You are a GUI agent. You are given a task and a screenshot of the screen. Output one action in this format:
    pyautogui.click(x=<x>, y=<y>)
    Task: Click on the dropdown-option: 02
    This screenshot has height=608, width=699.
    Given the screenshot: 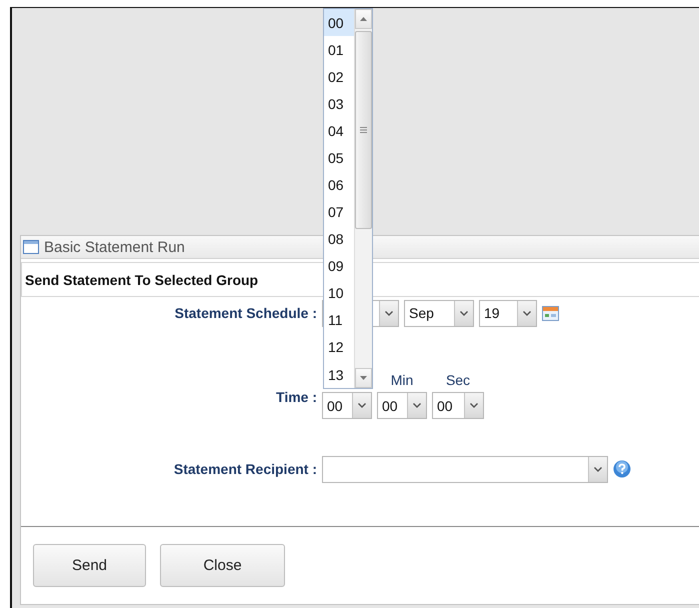 What is the action you would take?
    pyautogui.click(x=339, y=76)
    